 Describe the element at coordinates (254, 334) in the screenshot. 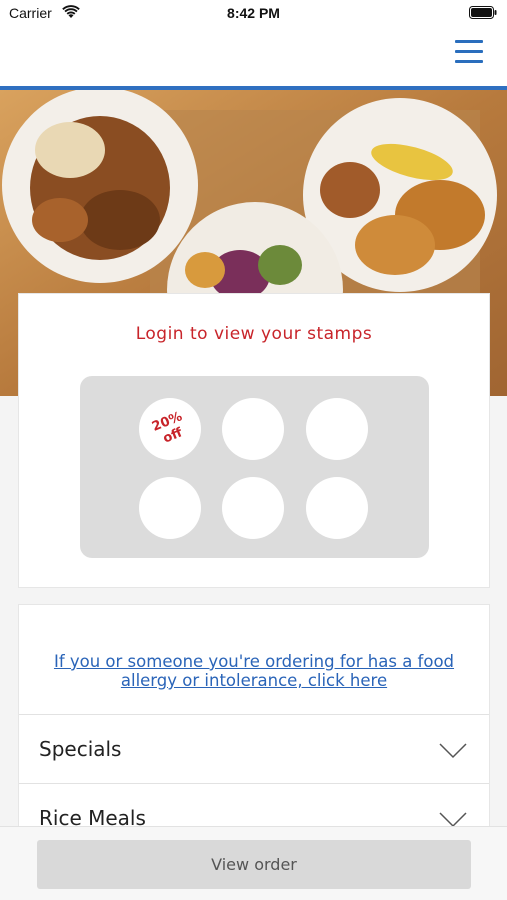

I see `stamp-login-prompt: Login to view your stamps` at that location.